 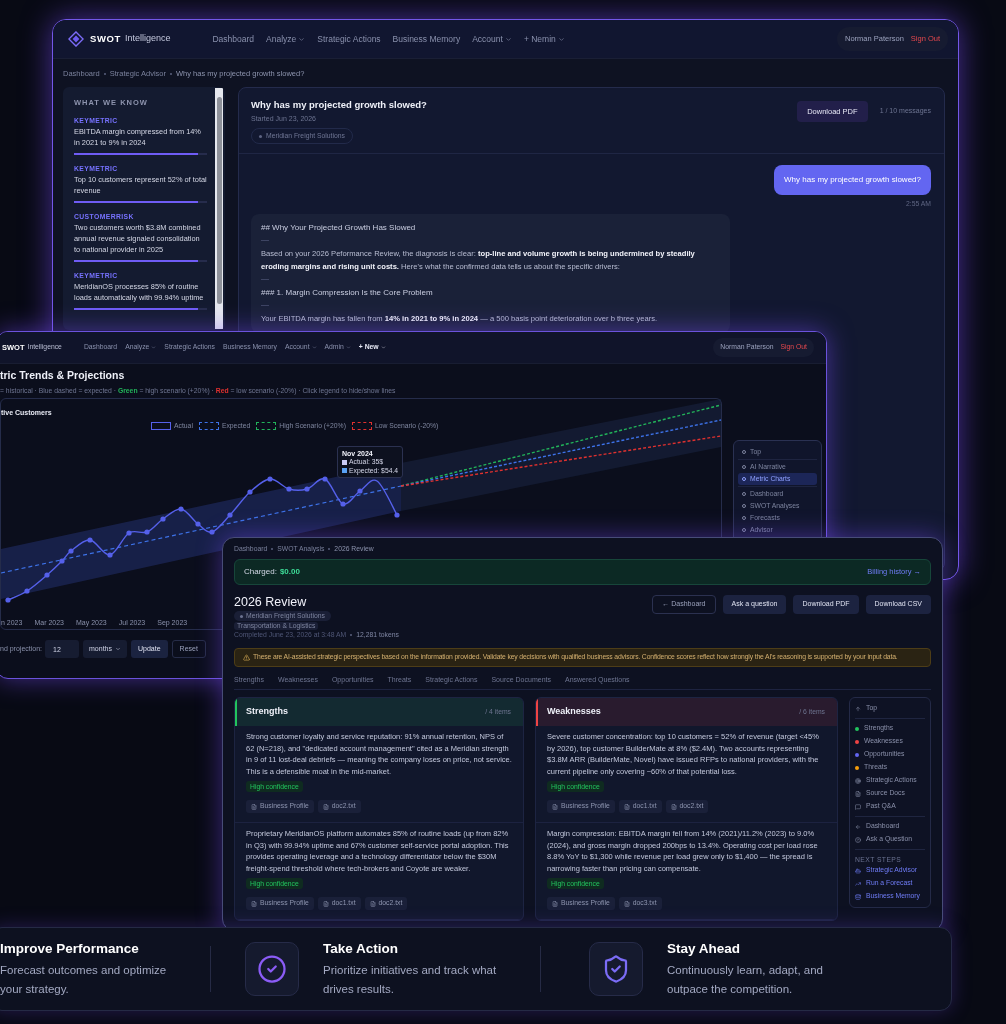 I want to click on user-message: Why has my projected growth slowed?, so click(x=852, y=180).